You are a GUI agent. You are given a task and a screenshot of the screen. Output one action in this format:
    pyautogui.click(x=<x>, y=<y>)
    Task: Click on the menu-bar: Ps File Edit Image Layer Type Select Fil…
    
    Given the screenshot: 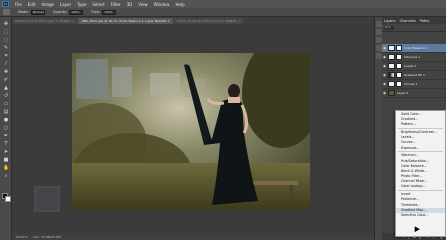 What is the action you would take?
    pyautogui.click(x=223, y=4)
    